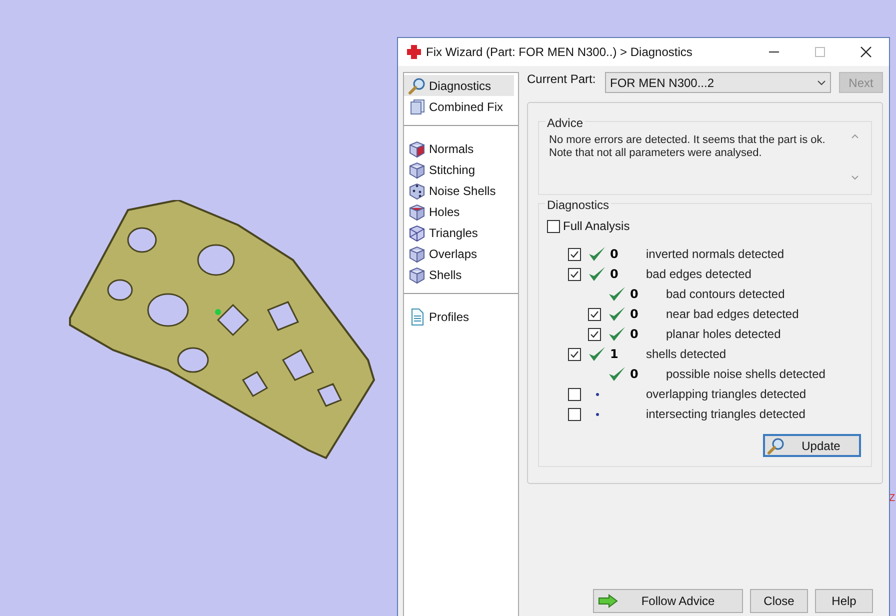 The image size is (896, 616). Describe the element at coordinates (614, 354) in the screenshot. I see `count-value: 1` at that location.